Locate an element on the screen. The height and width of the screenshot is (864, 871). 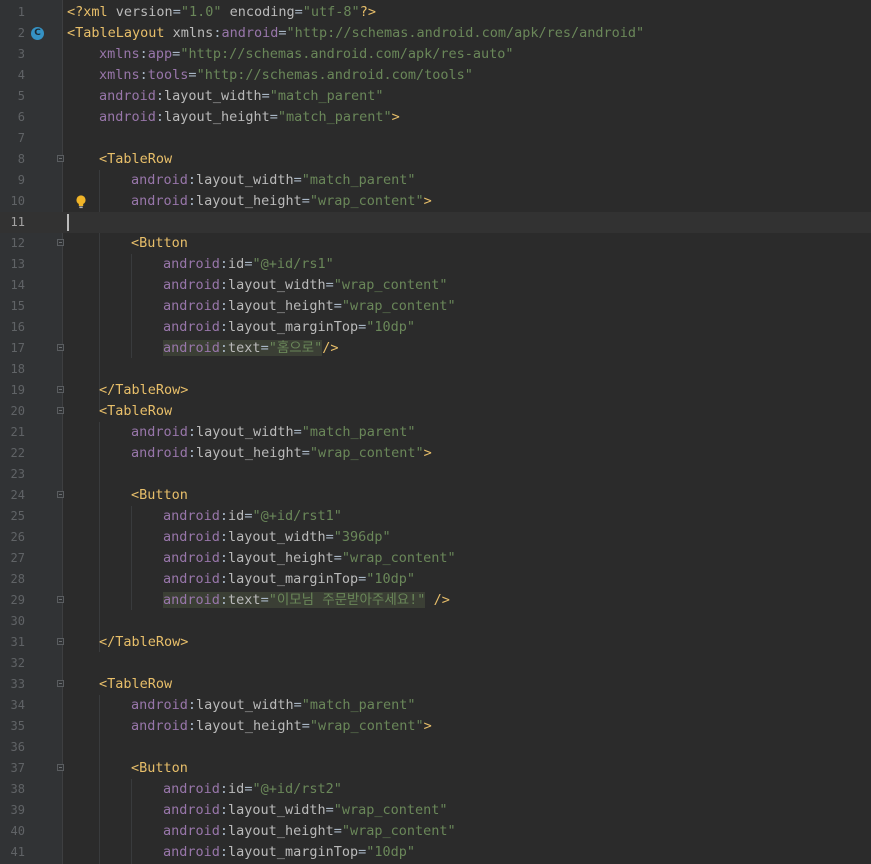
code-line: 10 android:layout_height="wrap_content"> is located at coordinates (435, 201).